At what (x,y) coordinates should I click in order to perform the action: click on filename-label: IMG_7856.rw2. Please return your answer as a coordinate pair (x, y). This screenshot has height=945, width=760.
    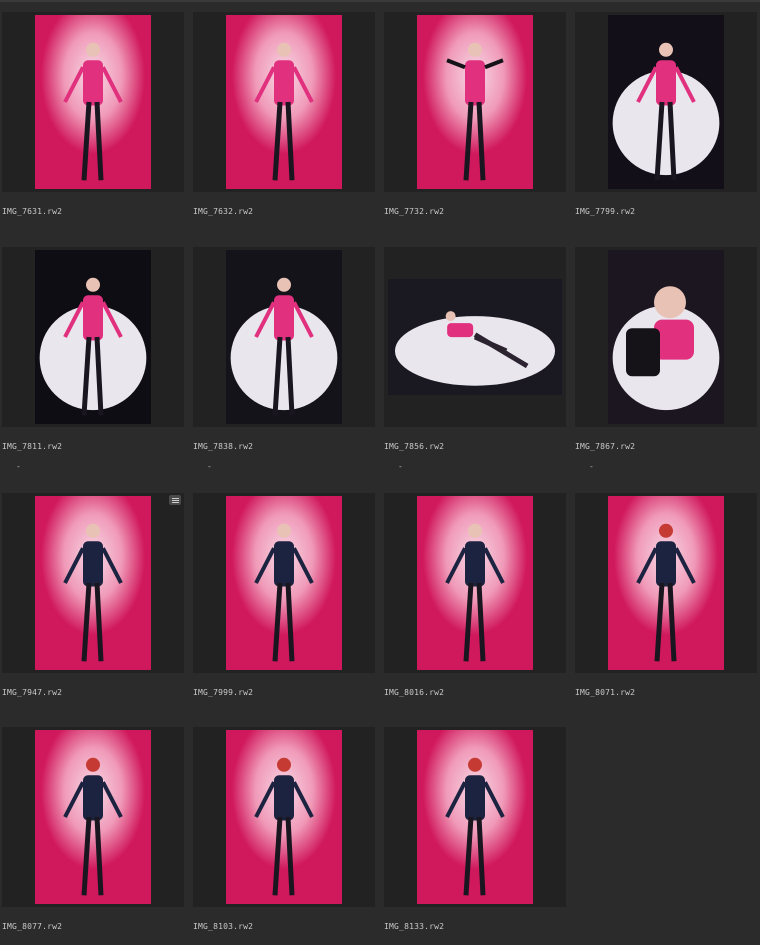
    Looking at the image, I should click on (414, 446).